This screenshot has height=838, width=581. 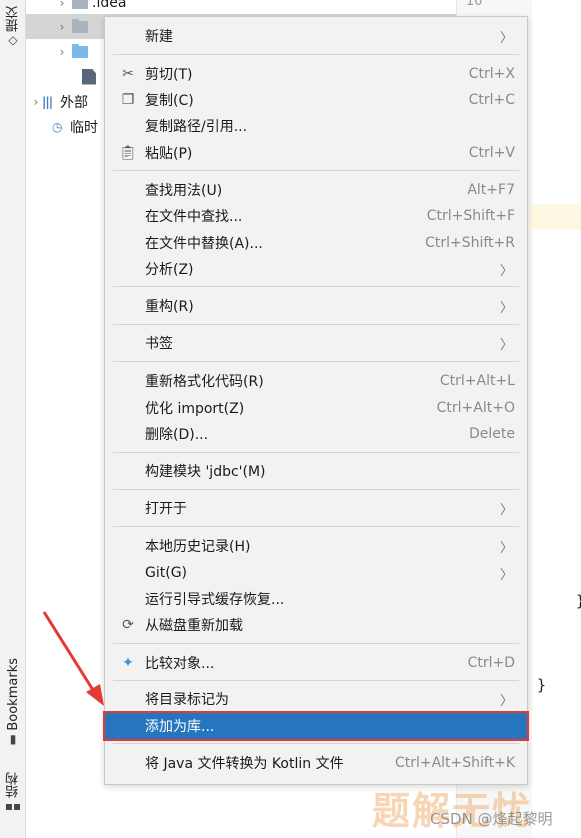 I want to click on menu-item-shortcut: Ctrl+V, so click(x=491, y=153).